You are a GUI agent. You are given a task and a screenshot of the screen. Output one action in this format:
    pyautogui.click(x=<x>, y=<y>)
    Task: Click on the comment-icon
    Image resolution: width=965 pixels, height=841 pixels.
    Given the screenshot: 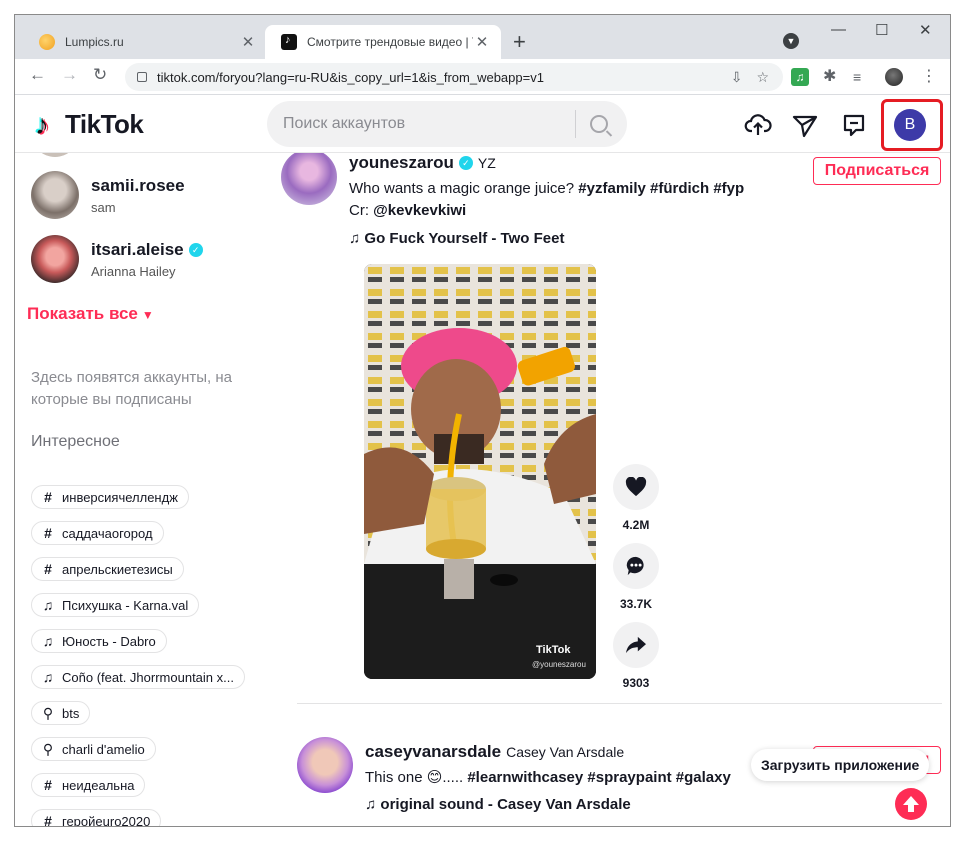 What is the action you would take?
    pyautogui.click(x=635, y=566)
    